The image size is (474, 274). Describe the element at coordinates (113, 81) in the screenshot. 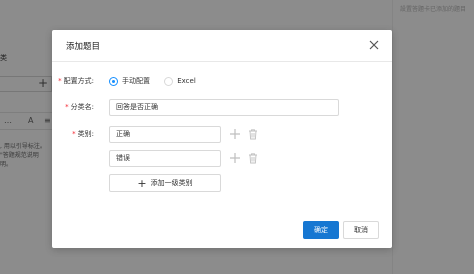

I see `radio-selected-icon` at that location.